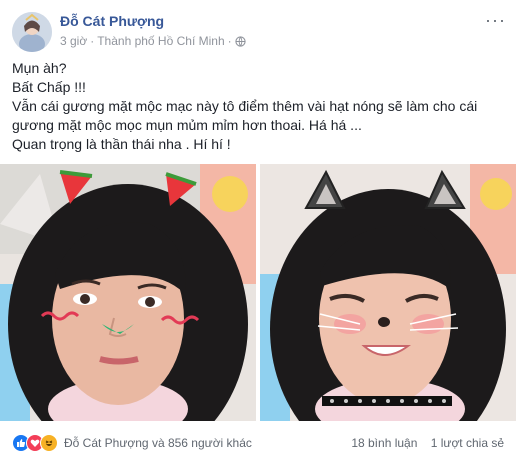  What do you see at coordinates (49, 87) in the screenshot?
I see `post-text-line: Bất Chấp !!!` at bounding box center [49, 87].